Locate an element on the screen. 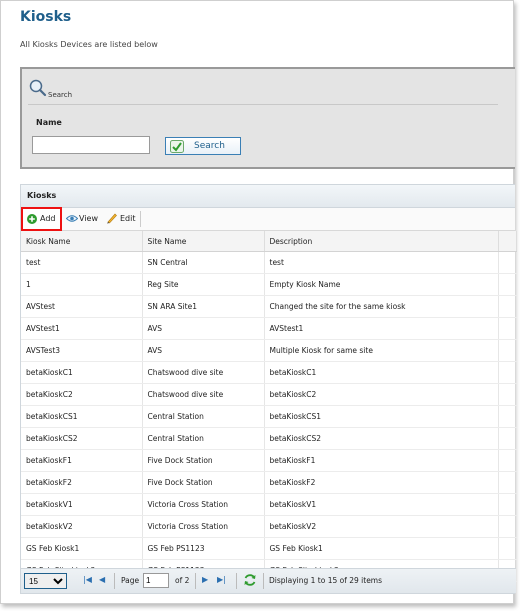  page-title: Kiosks is located at coordinates (46, 17).